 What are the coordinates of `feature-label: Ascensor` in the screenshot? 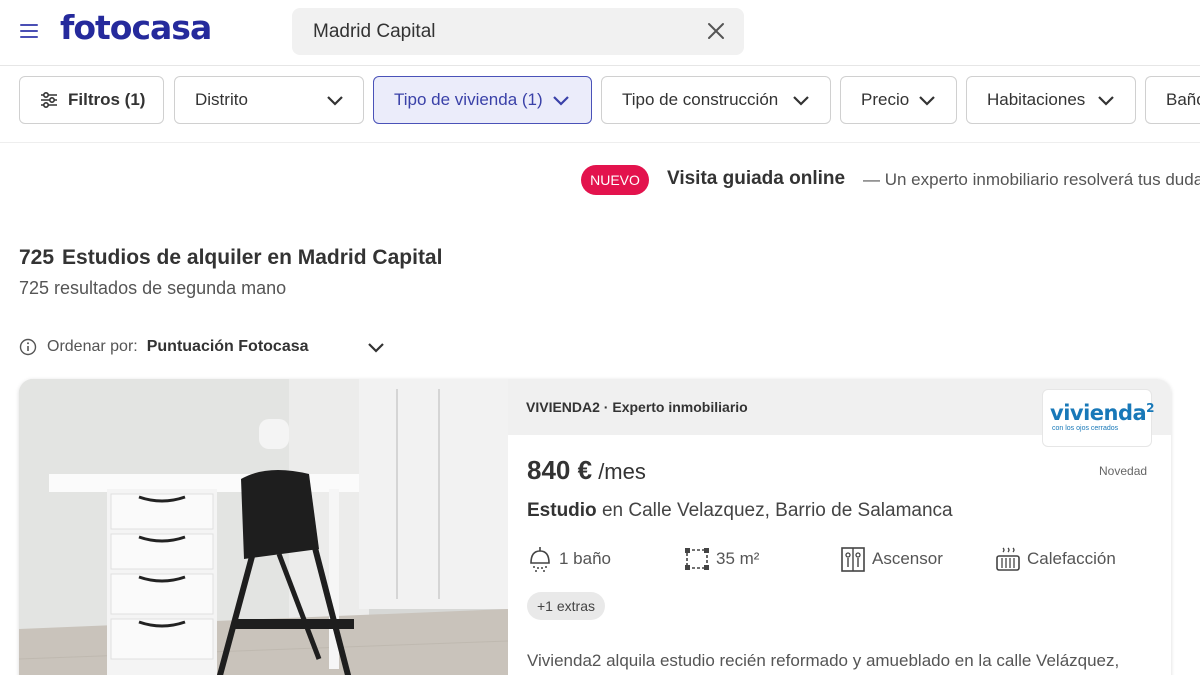 It's located at (907, 558).